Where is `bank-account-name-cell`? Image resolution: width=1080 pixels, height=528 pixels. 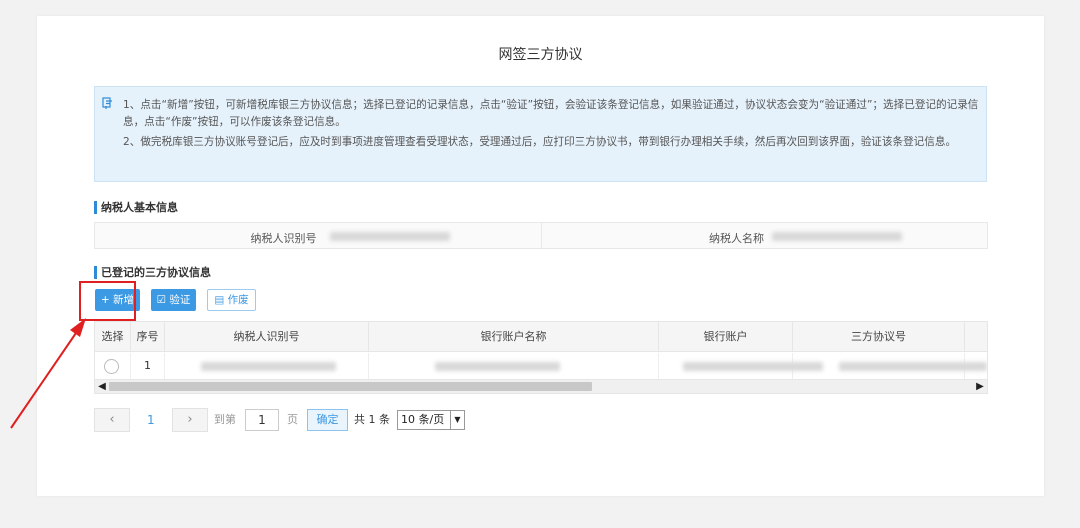
bank-account-name-cell is located at coordinates (514, 366).